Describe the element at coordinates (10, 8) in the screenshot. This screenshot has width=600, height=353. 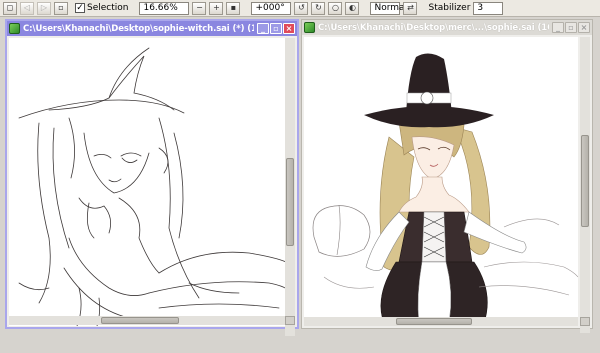
I see `new-canvas-icon: ◻` at that location.